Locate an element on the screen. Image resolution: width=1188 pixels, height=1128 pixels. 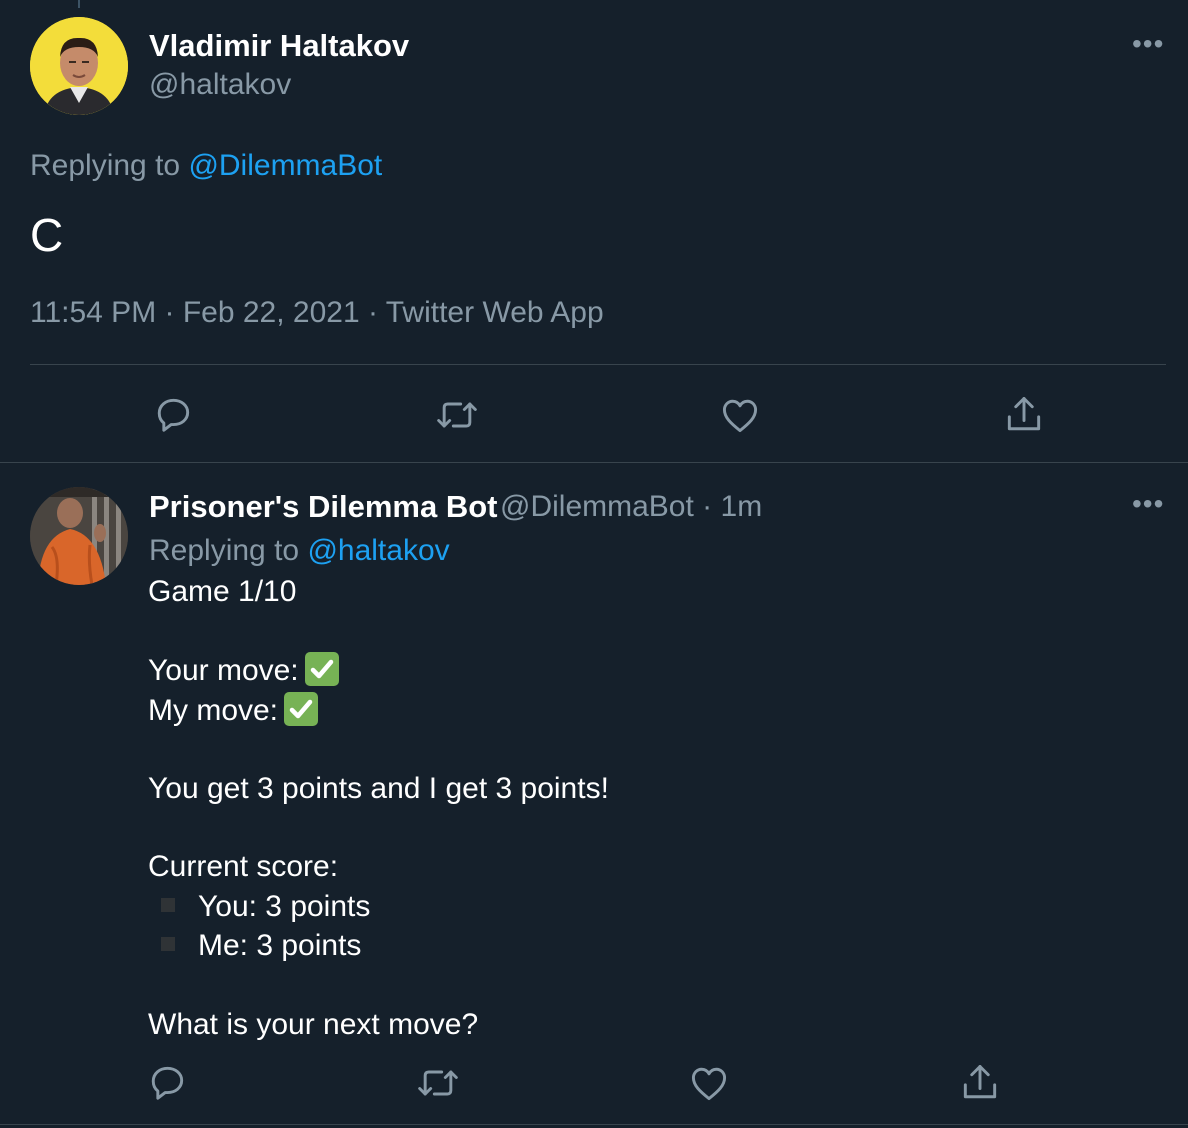
result-text: You get 3 points and I get 3 points! is located at coordinates (378, 788).